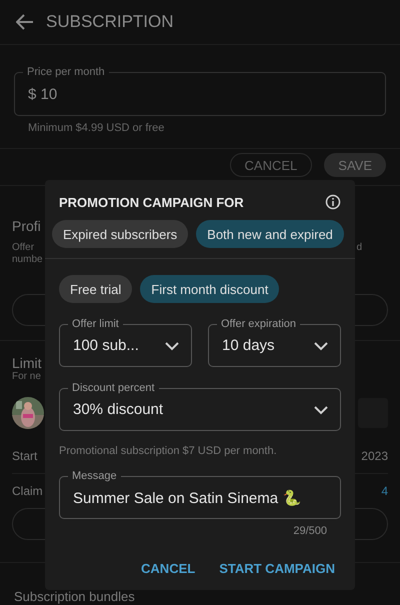  What do you see at coordinates (23, 248) in the screenshot?
I see `description-text: Offer` at bounding box center [23, 248].